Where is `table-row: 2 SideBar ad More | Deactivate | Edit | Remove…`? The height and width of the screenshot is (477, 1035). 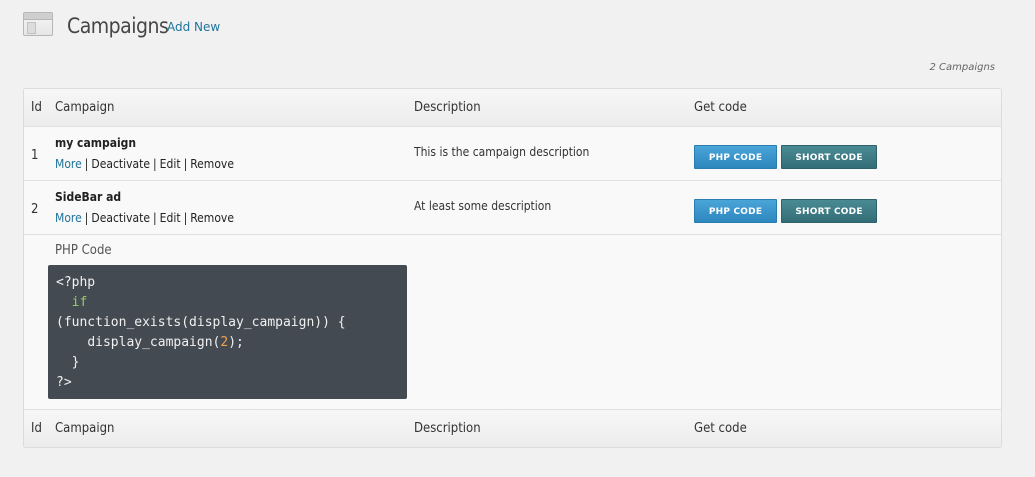
table-row: 2 SideBar ad More | Deactivate | Edit | Remove… is located at coordinates (512, 208).